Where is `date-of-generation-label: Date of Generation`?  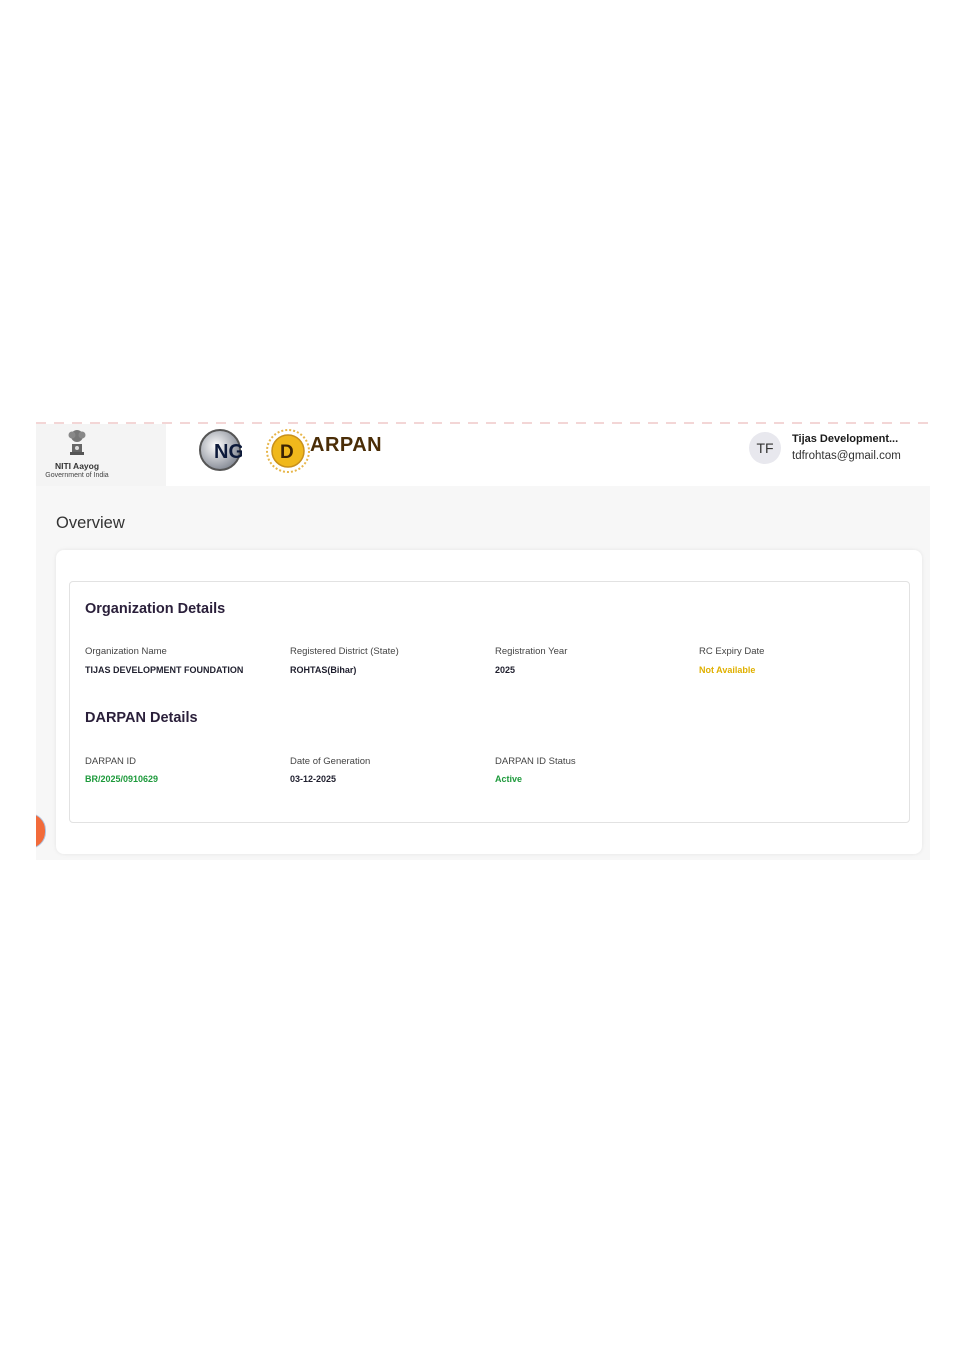 date-of-generation-label: Date of Generation is located at coordinates (330, 761).